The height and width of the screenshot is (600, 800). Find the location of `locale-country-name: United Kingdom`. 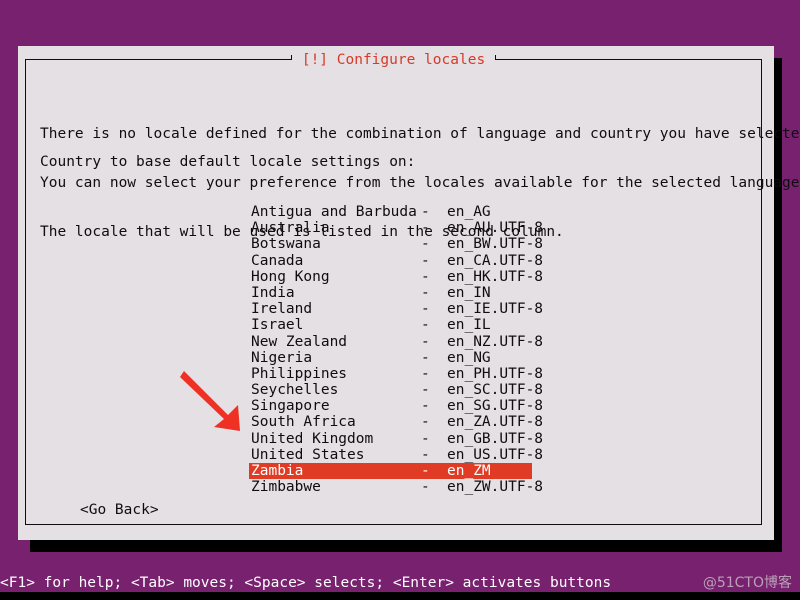

locale-country-name: United Kingdom is located at coordinates (312, 438).